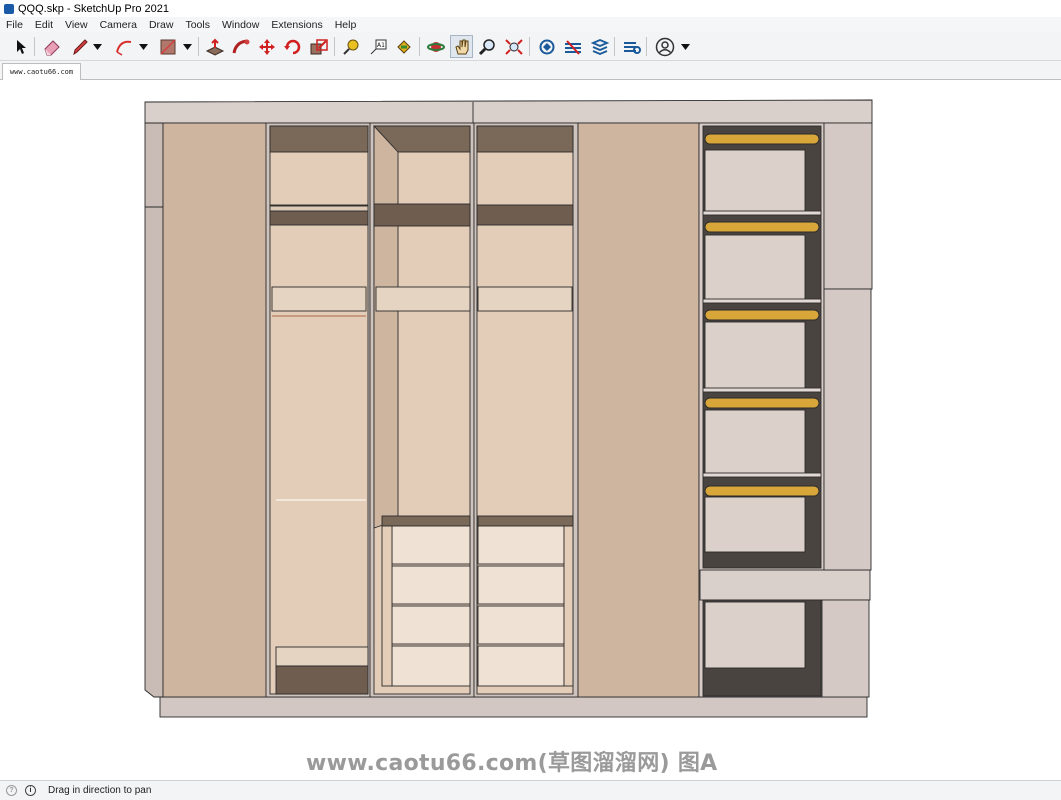  I want to click on pencil-dropdown-chevron-icon, so click(97, 46).